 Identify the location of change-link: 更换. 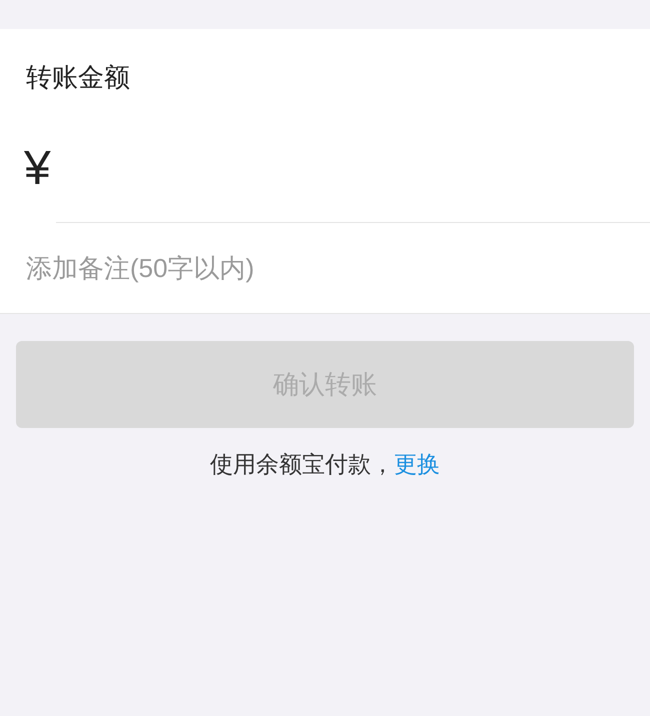
(417, 464).